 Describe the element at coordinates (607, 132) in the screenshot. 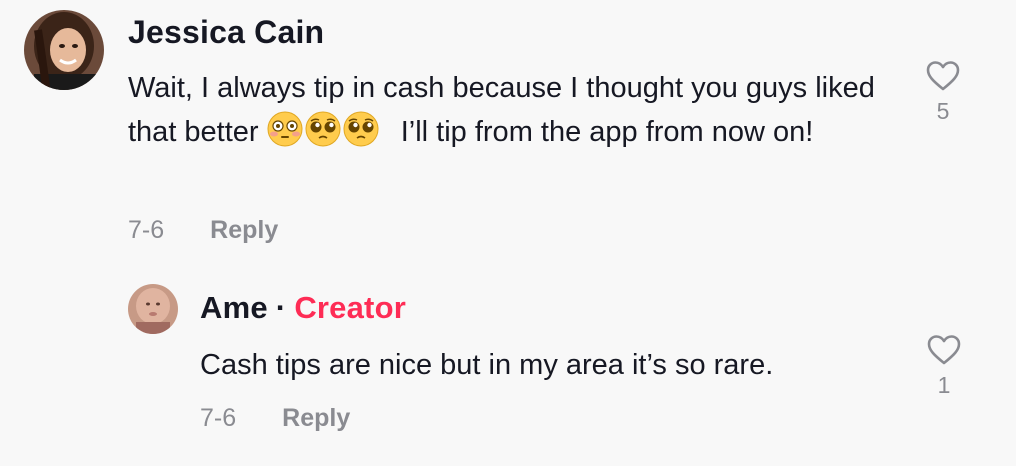

I see `comment-text-part: I’ll tip from the app from now on!` at that location.